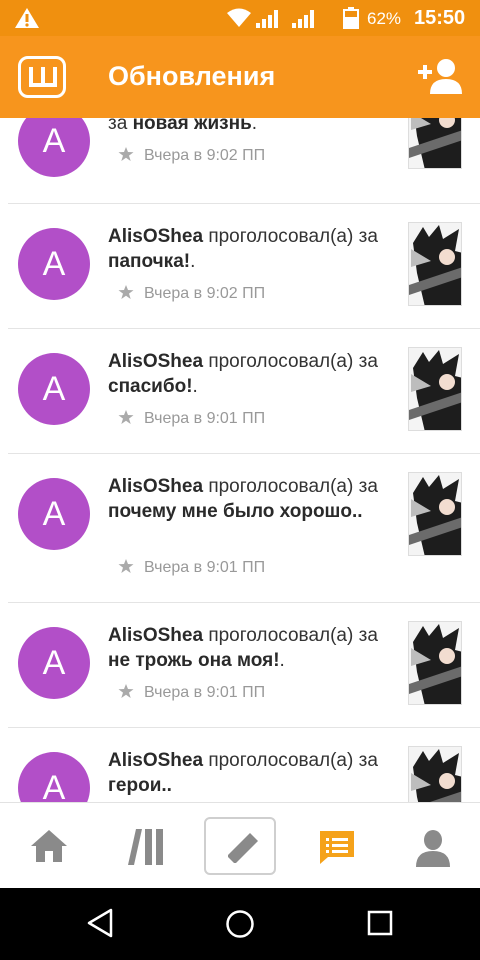 The height and width of the screenshot is (960, 480). I want to click on status-bar: 62% 15:50, so click(240, 18).